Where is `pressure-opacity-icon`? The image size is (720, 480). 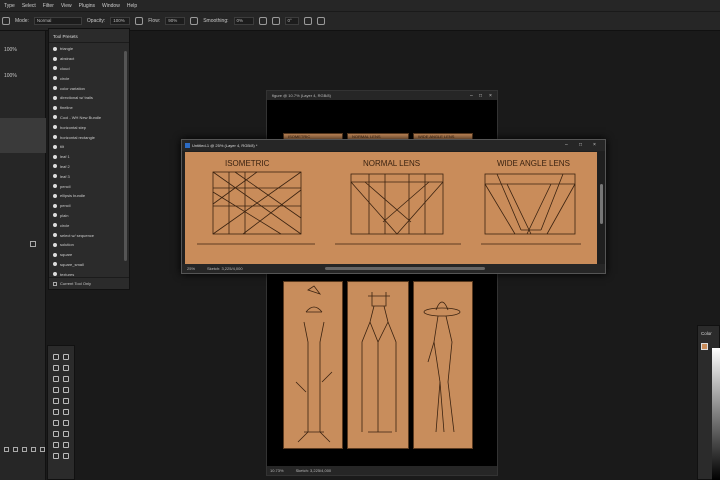
pressure-opacity-icon is located at coordinates (139, 21).